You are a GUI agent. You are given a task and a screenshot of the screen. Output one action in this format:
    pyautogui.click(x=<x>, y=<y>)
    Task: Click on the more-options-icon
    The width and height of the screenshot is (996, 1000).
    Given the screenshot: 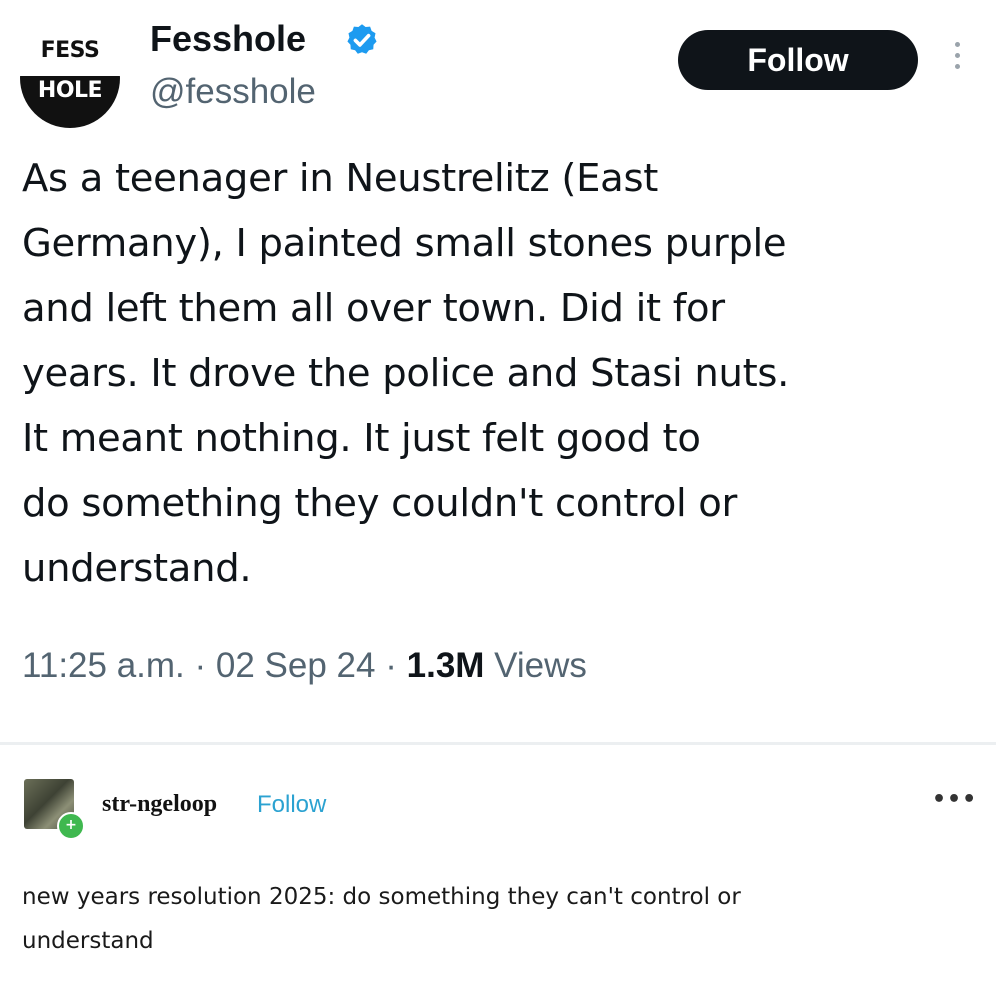 What is the action you would take?
    pyautogui.click(x=957, y=60)
    